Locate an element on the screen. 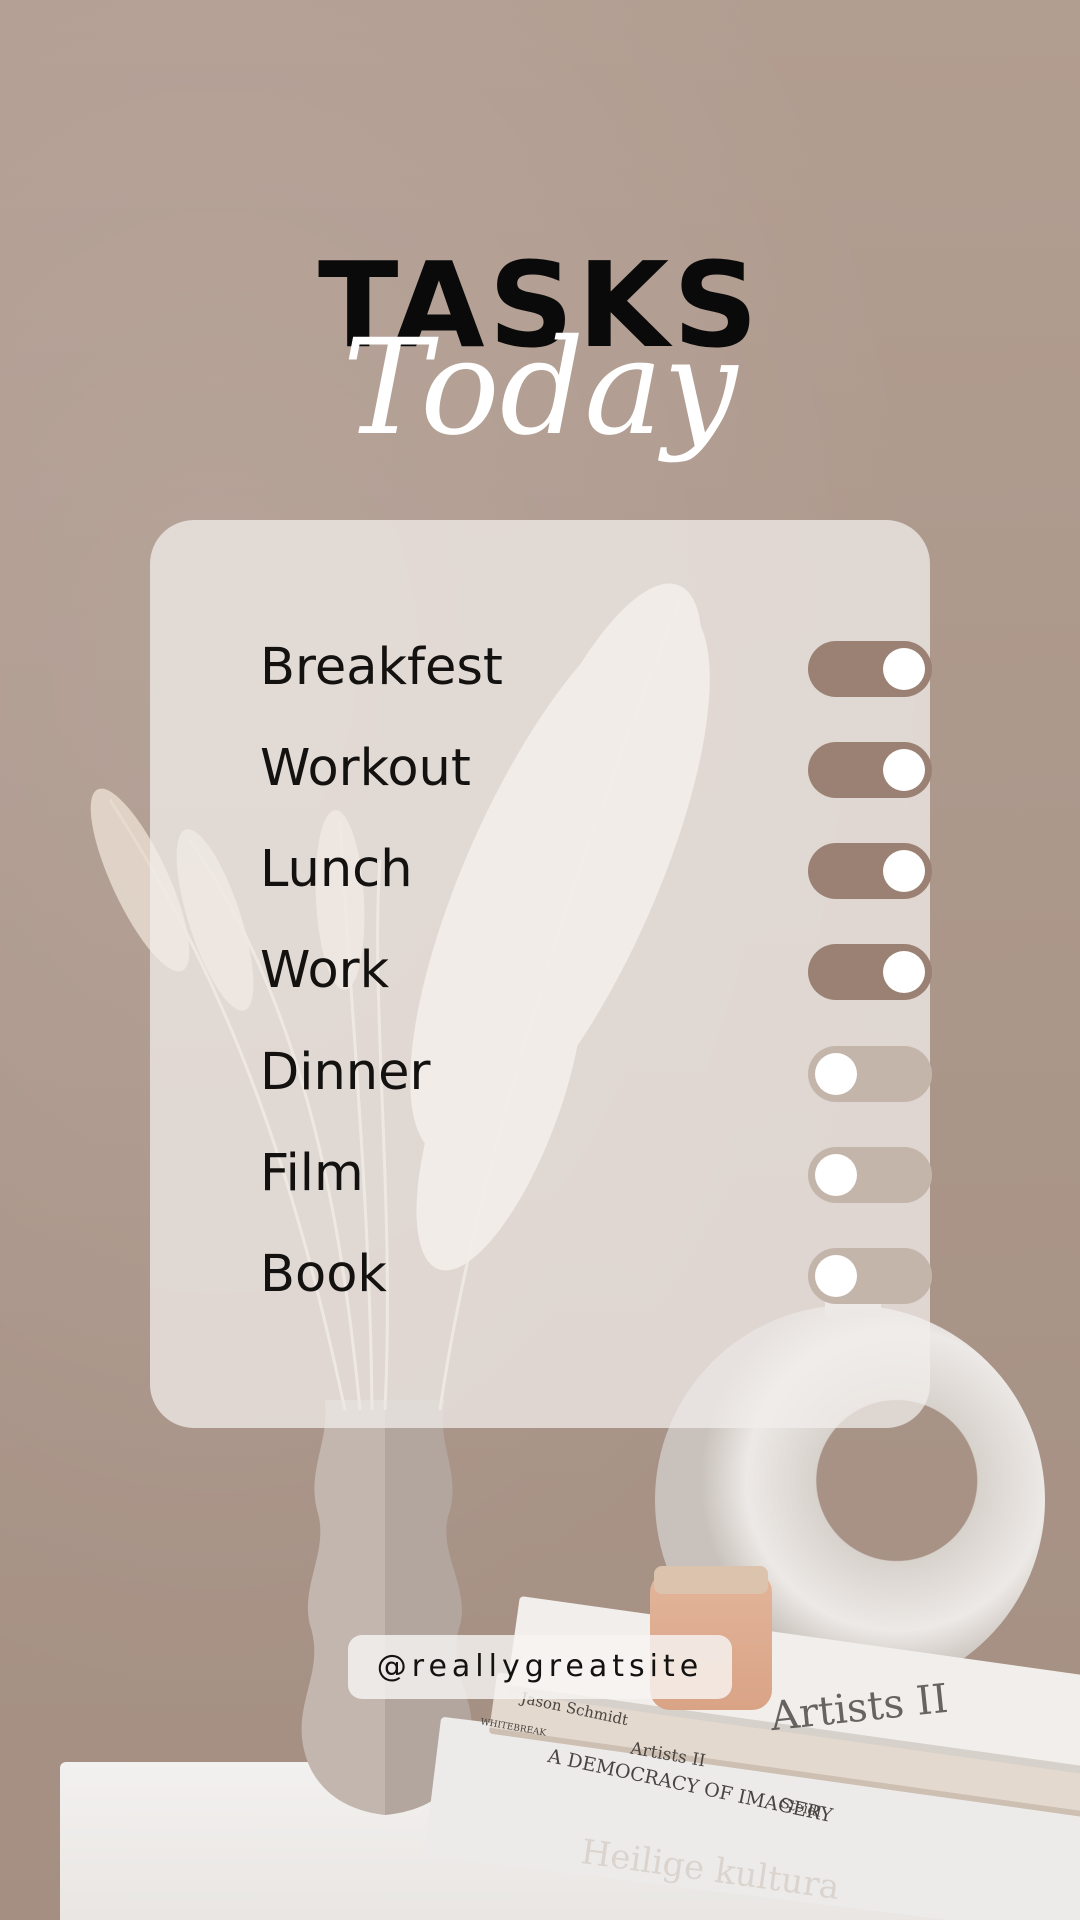 This screenshot has width=1080, height=1920. task-label: Dinner is located at coordinates (345, 1072).